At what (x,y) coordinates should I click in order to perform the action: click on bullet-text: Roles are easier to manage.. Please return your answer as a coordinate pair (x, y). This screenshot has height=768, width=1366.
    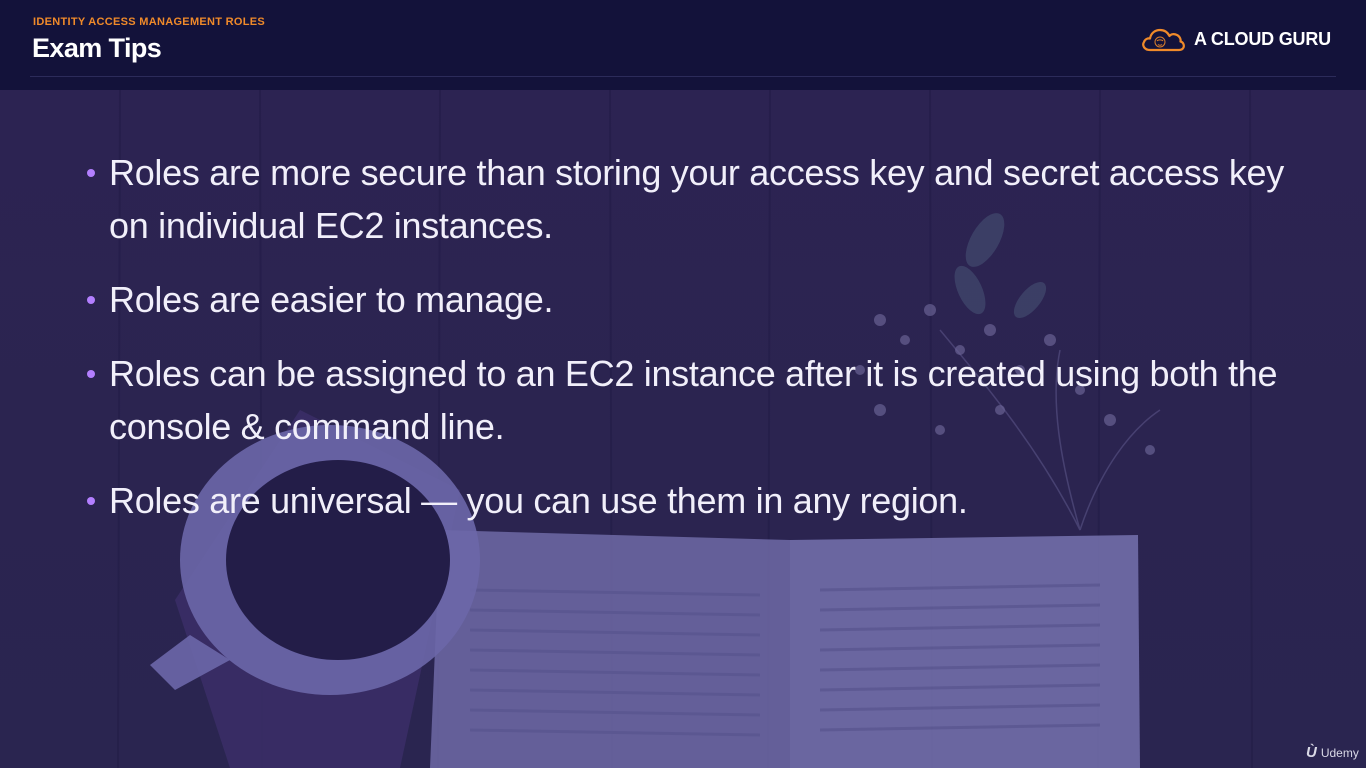
    Looking at the image, I should click on (331, 299).